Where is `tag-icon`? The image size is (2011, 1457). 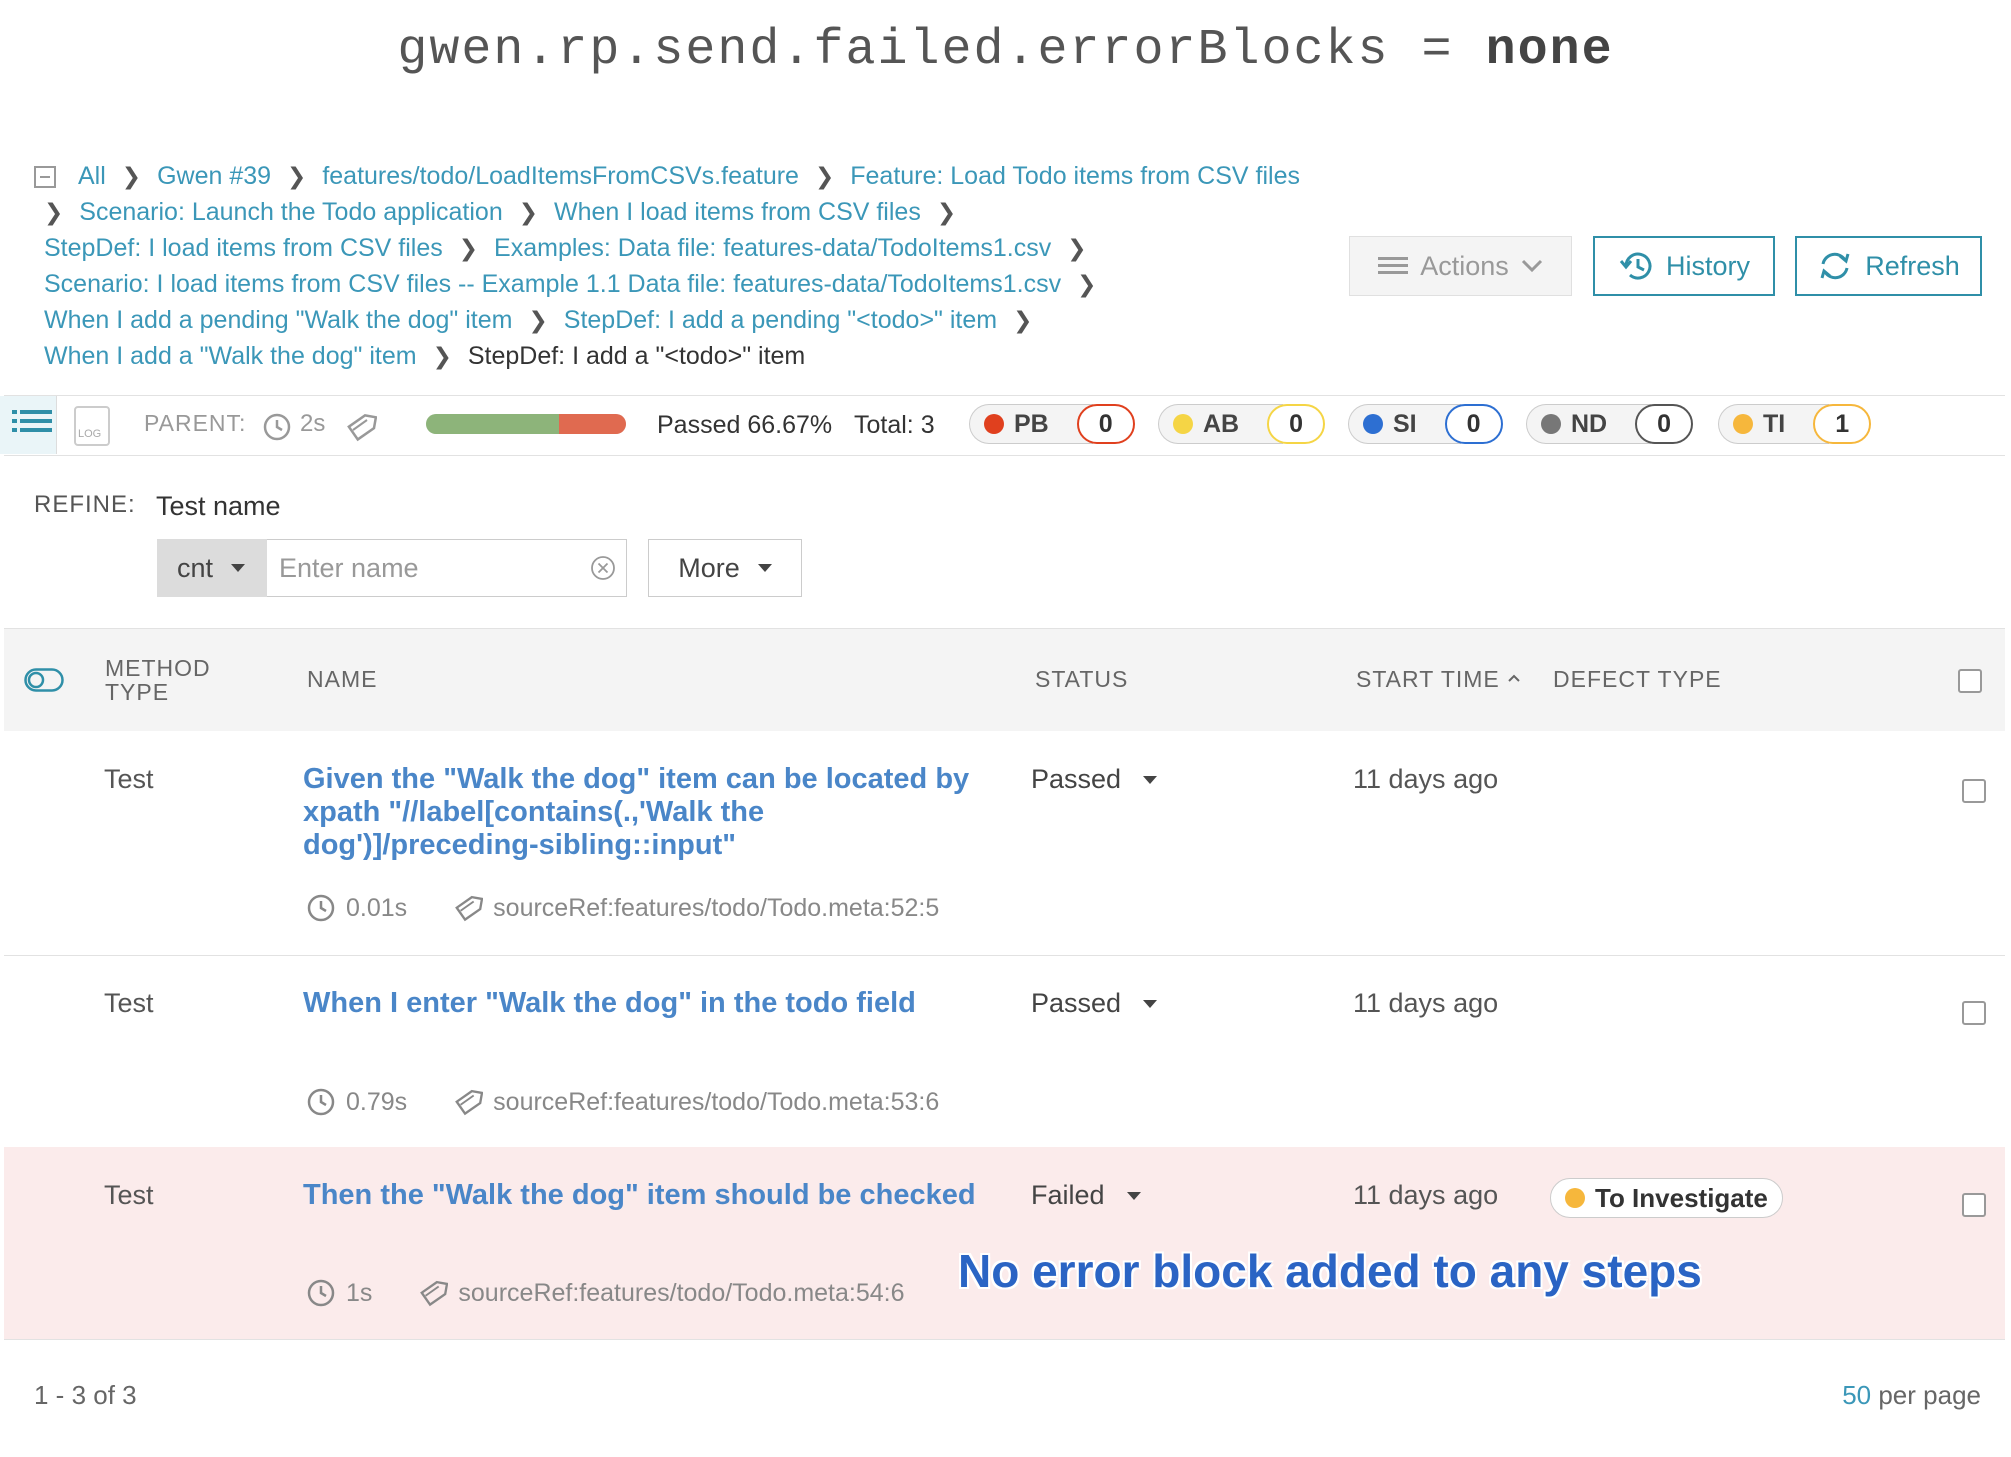
tag-icon is located at coordinates (362, 428).